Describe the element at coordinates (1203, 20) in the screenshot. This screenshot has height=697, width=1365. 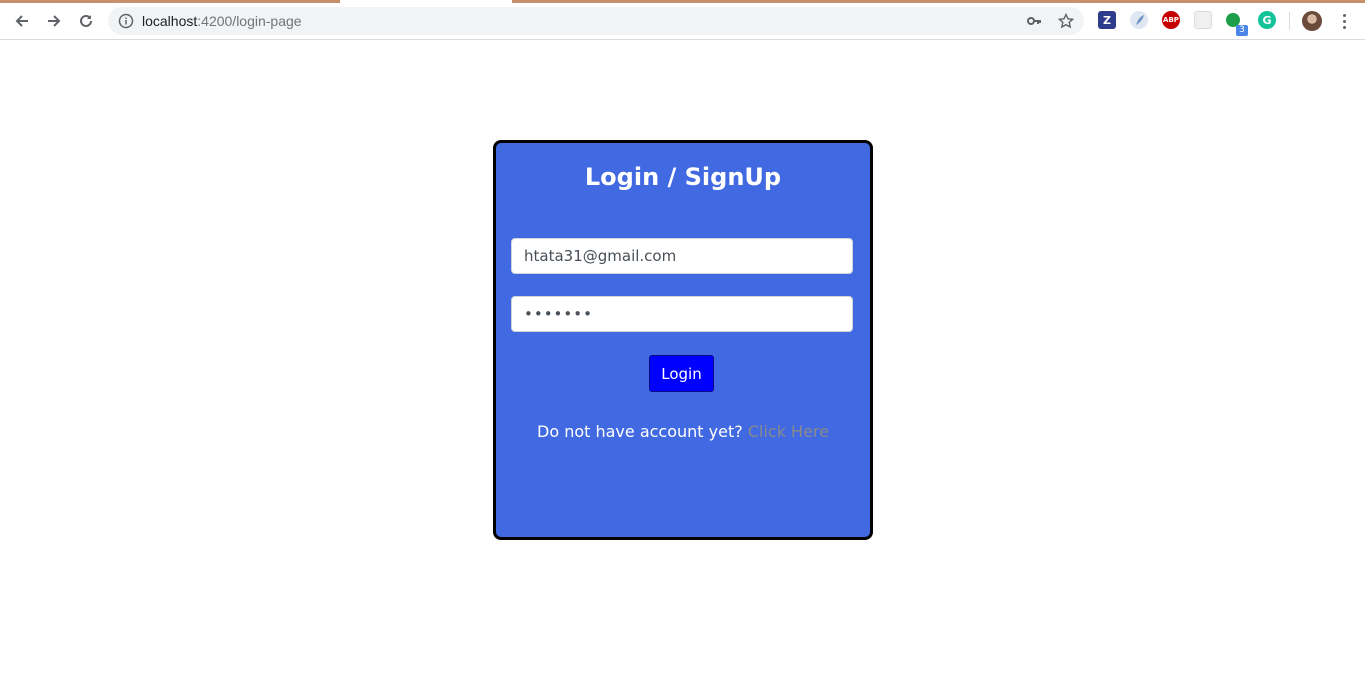
I see `blank-extension-icon` at that location.